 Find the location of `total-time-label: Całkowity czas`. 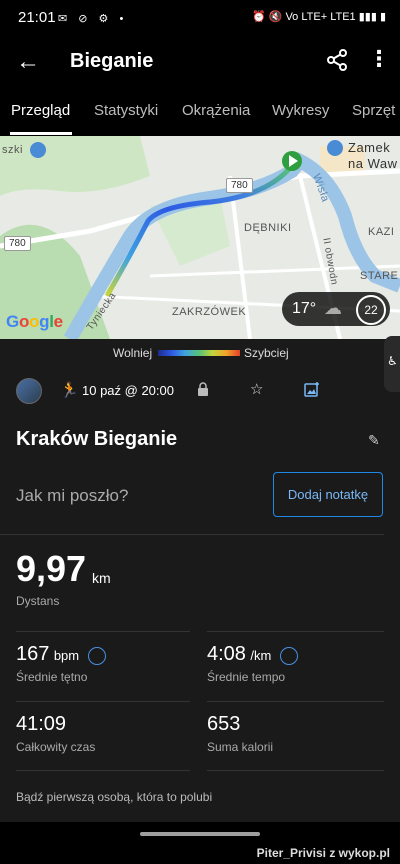

total-time-label: Całkowity czas is located at coordinates (56, 747).